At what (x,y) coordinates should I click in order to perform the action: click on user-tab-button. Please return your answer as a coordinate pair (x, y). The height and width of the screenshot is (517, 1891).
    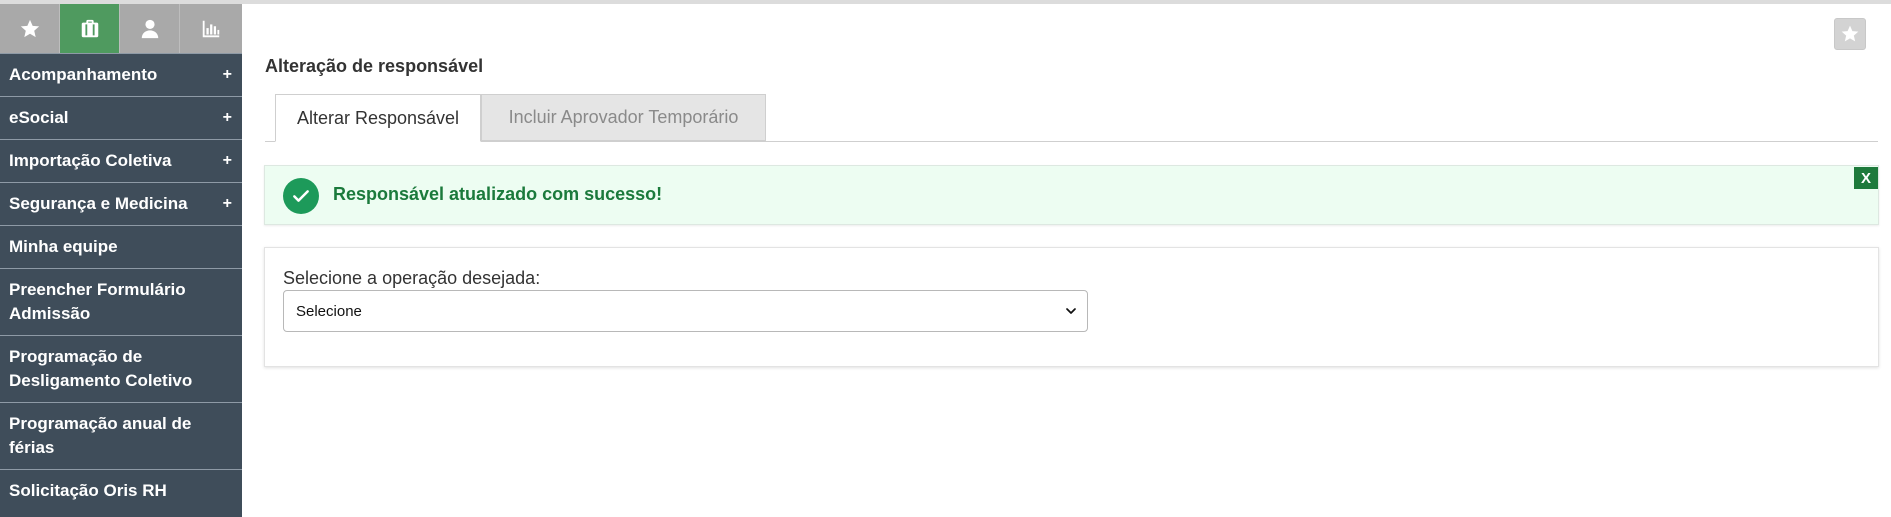
    Looking at the image, I should click on (150, 28).